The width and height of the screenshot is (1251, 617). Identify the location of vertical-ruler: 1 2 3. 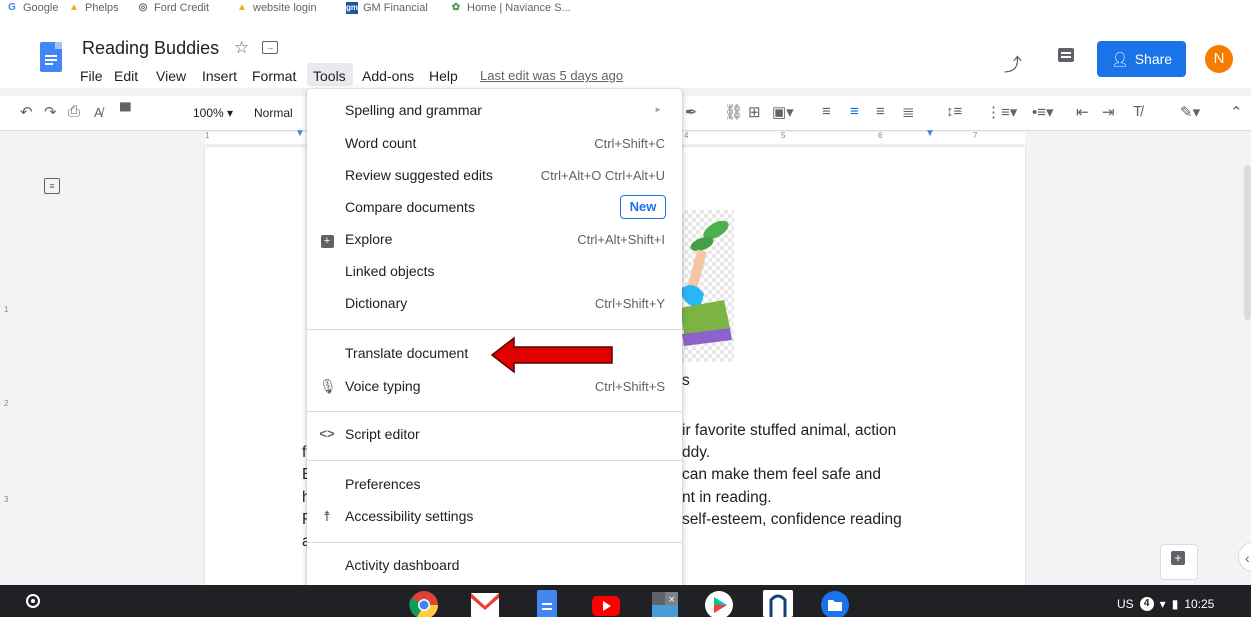
(7, 367).